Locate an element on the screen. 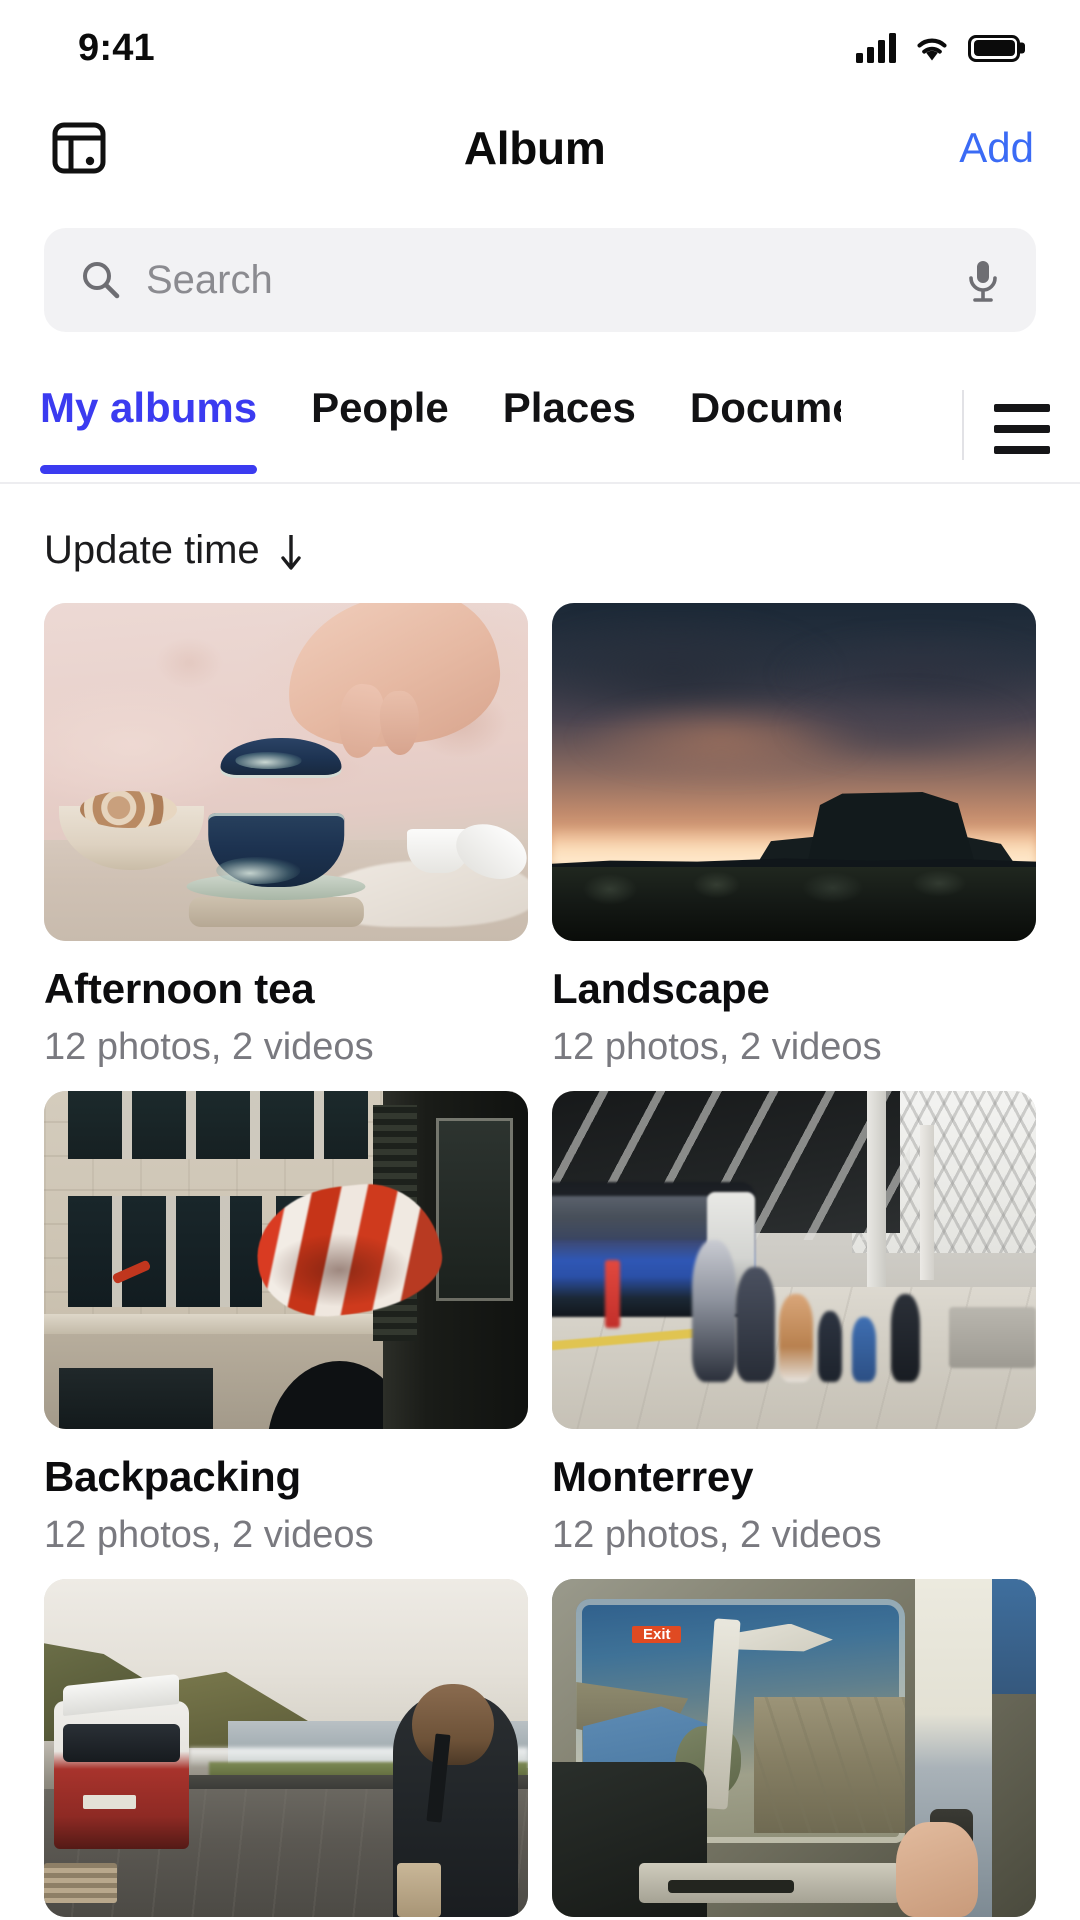  wifi-icon is located at coordinates (932, 48).